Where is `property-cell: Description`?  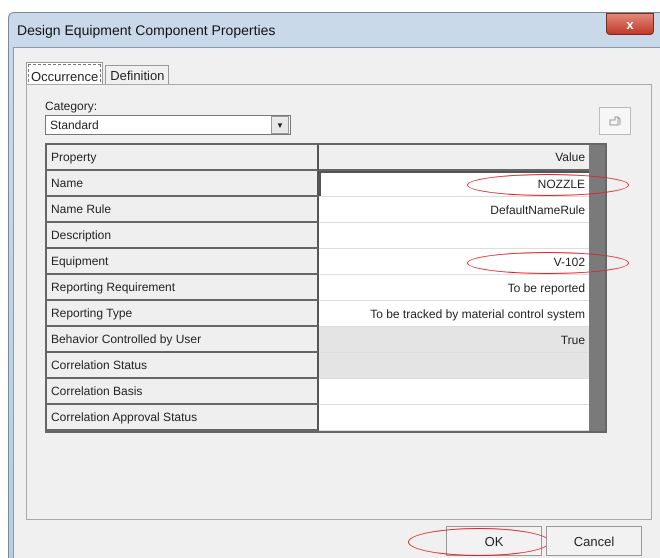
property-cell: Description is located at coordinates (183, 236).